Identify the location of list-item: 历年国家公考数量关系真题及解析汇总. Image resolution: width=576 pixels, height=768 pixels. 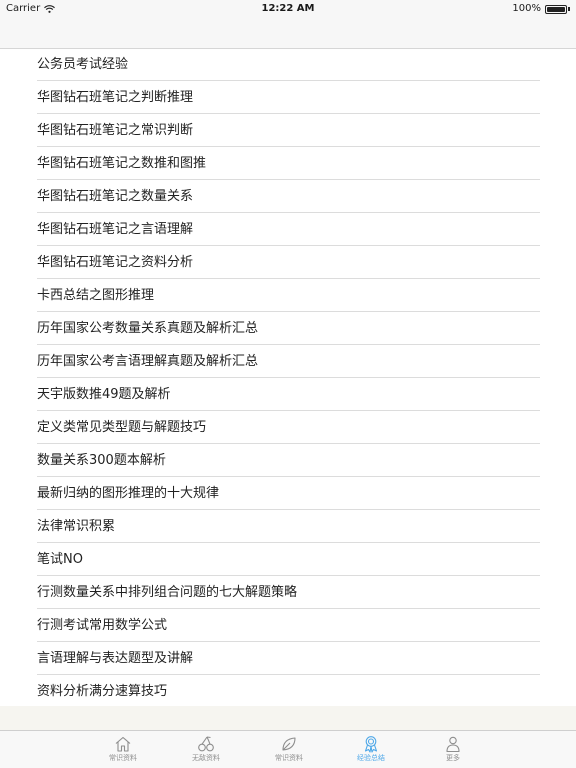
(288, 328).